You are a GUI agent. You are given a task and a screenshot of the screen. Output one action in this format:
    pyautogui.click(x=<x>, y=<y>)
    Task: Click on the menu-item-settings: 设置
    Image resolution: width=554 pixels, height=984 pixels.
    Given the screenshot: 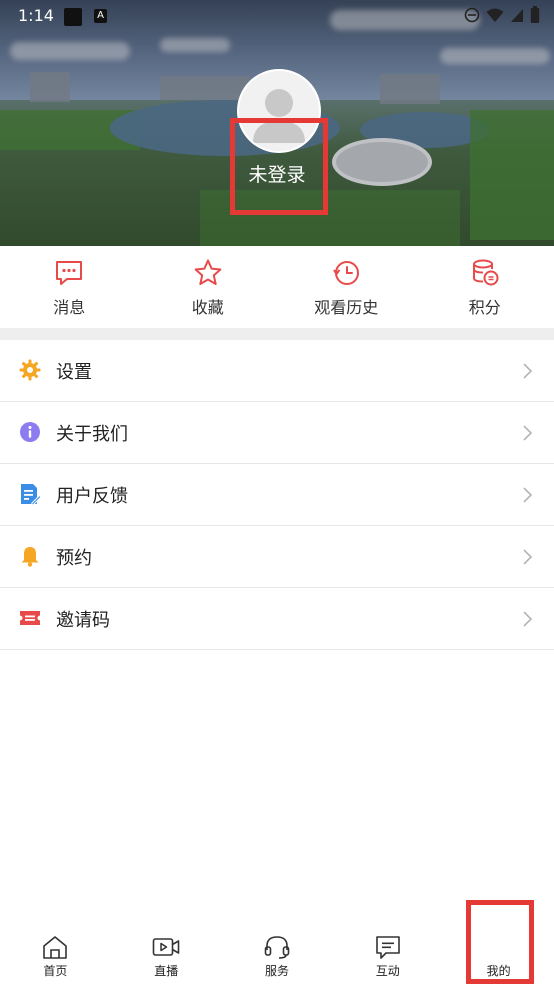 What is the action you would take?
    pyautogui.click(x=277, y=371)
    